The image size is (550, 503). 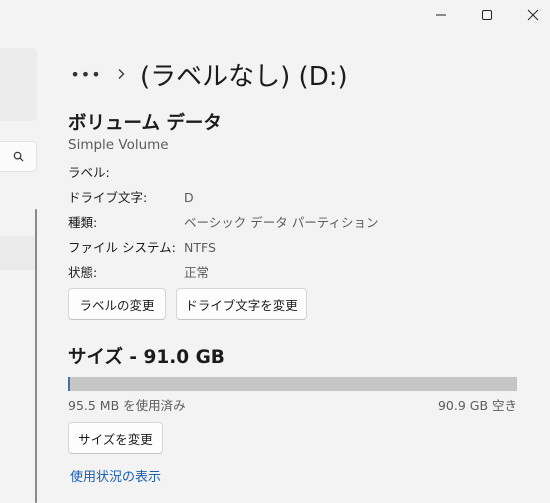 What do you see at coordinates (83, 272) in the screenshot?
I see `property-label: 状態:` at bounding box center [83, 272].